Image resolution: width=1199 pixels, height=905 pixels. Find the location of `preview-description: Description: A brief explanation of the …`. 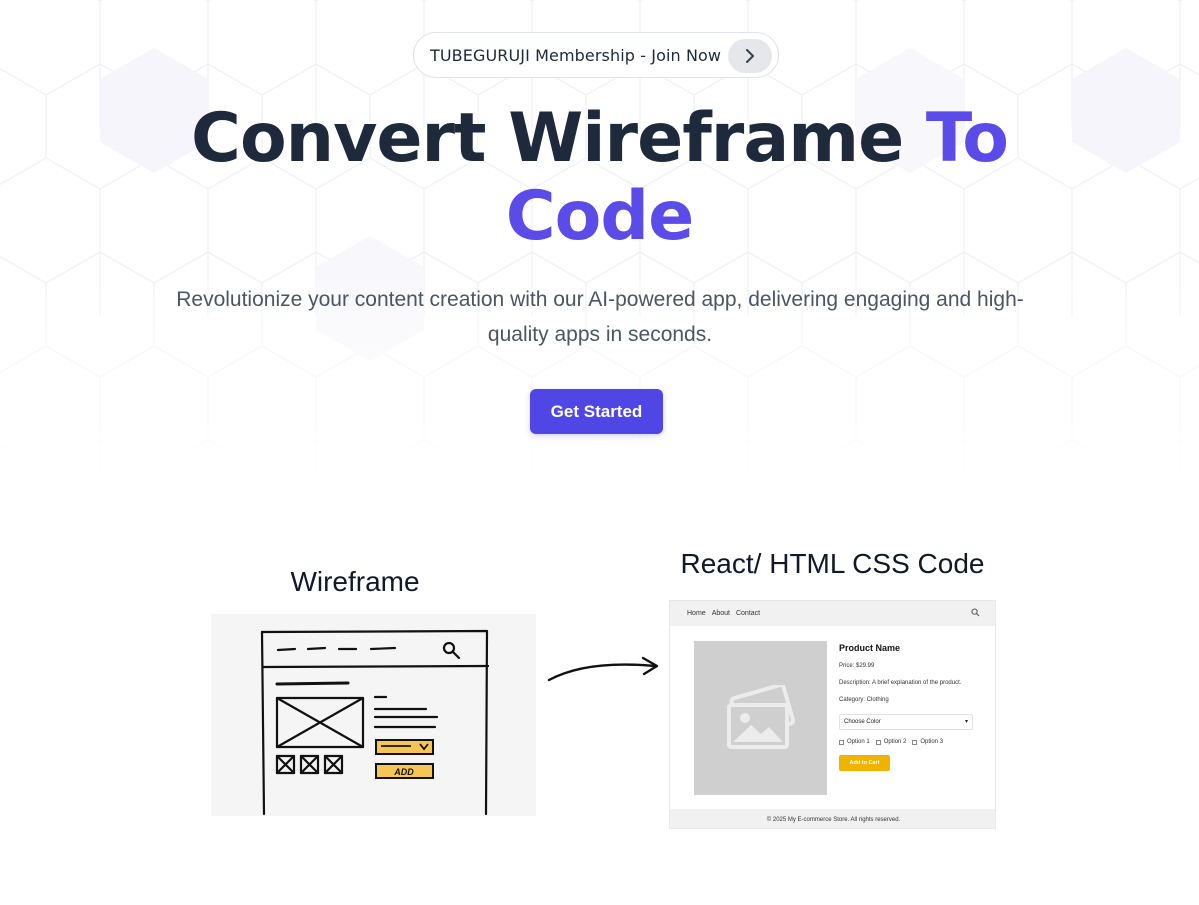

preview-description: Description: A brief explanation of the … is located at coordinates (900, 683).